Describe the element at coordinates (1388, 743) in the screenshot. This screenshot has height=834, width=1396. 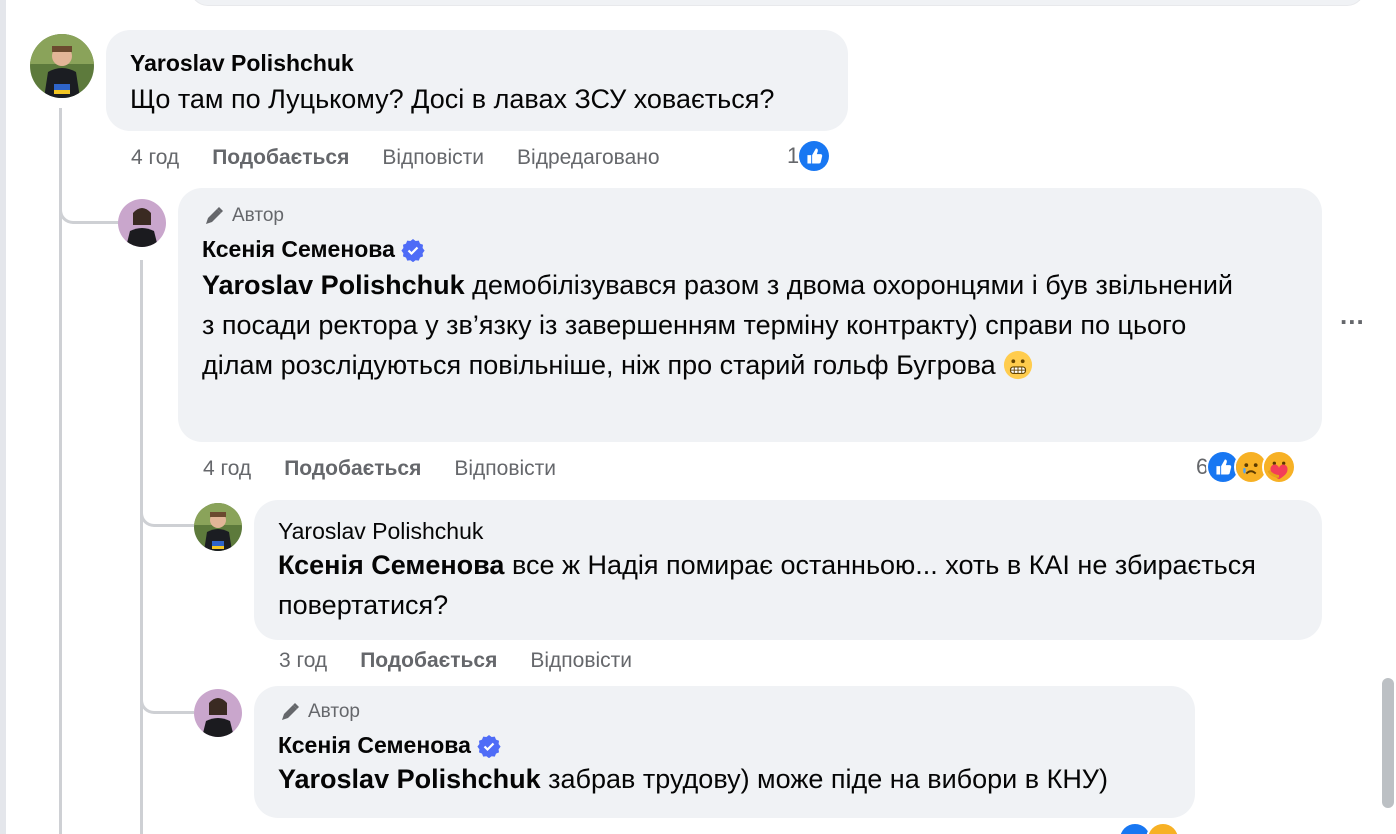
I see `scrollbar-thumb` at that location.